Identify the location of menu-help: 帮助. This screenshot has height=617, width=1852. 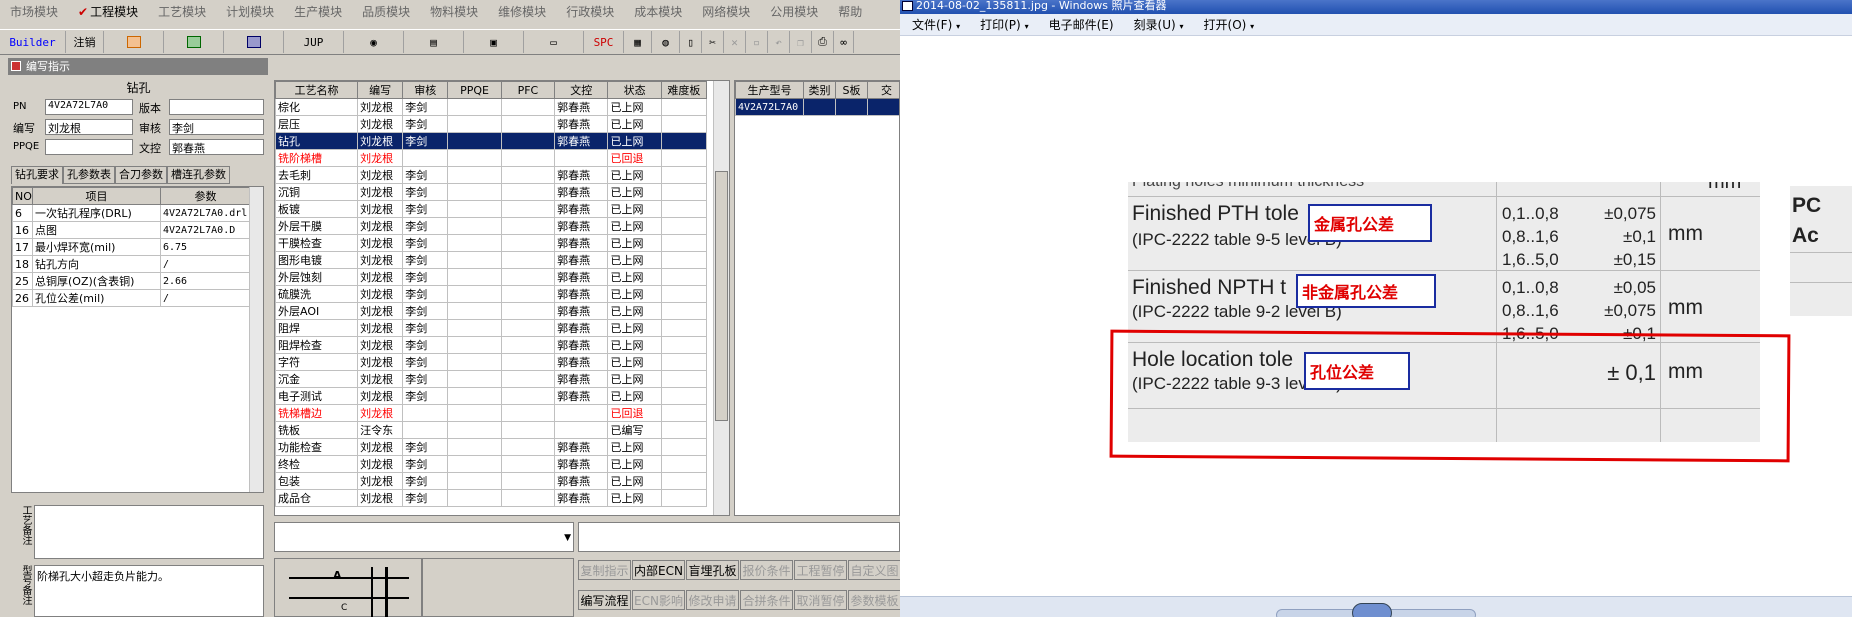
(850, 11).